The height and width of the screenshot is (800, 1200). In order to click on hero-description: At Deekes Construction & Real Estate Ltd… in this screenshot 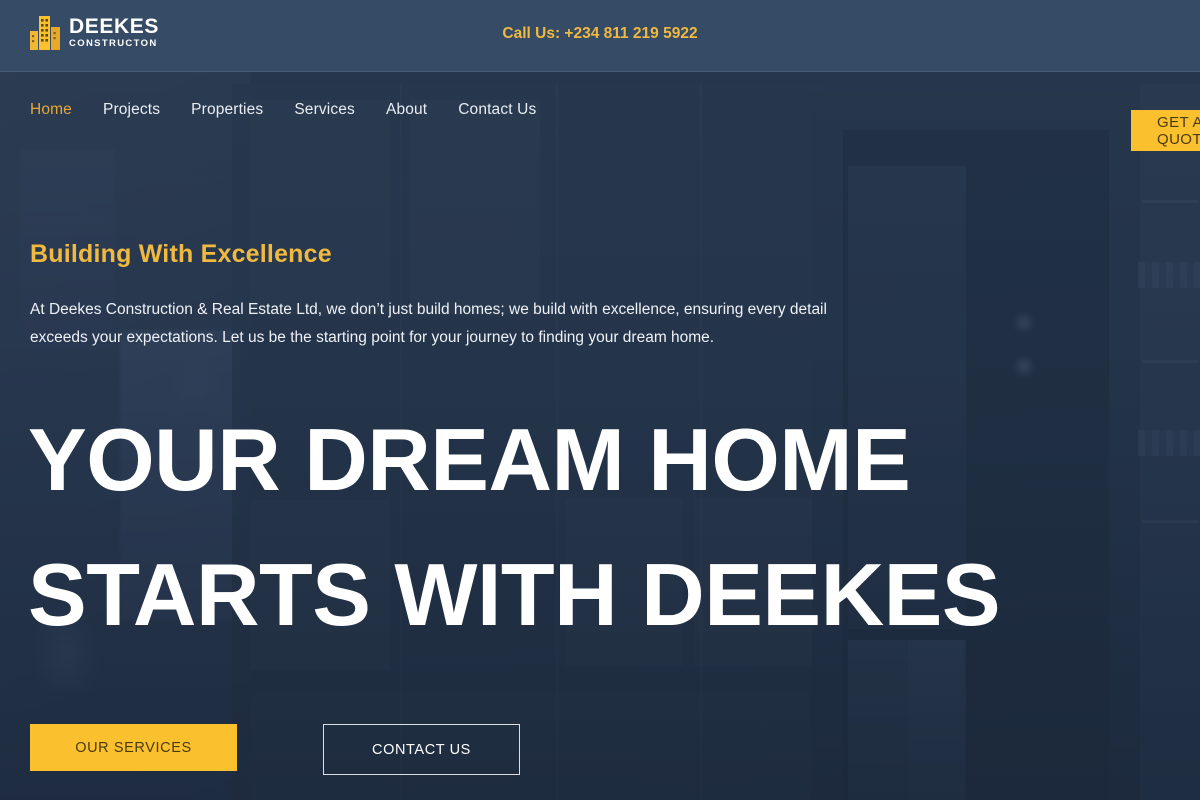, I will do `click(428, 323)`.